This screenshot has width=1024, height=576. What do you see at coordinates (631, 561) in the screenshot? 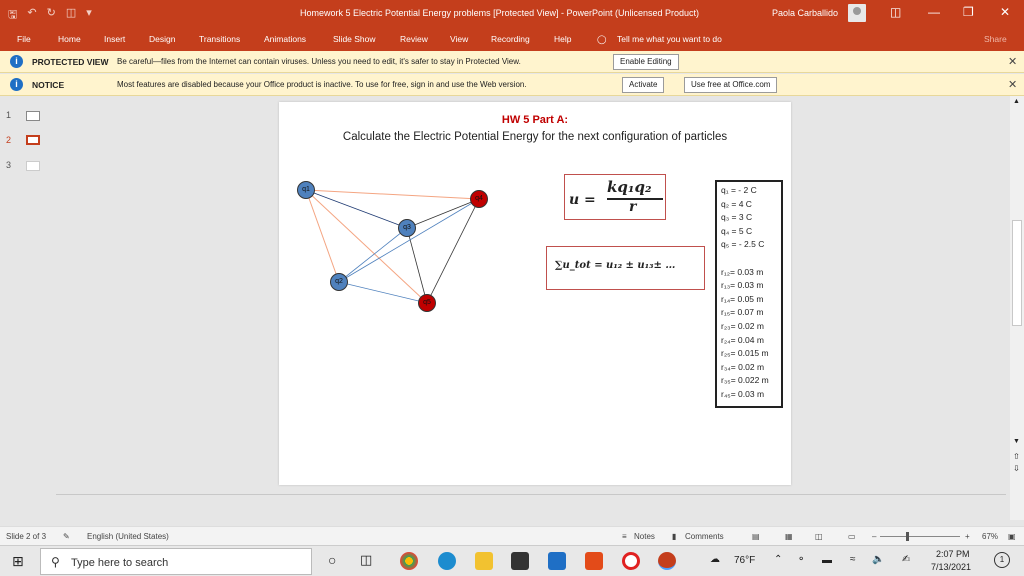
I see `opera-icon` at bounding box center [631, 561].